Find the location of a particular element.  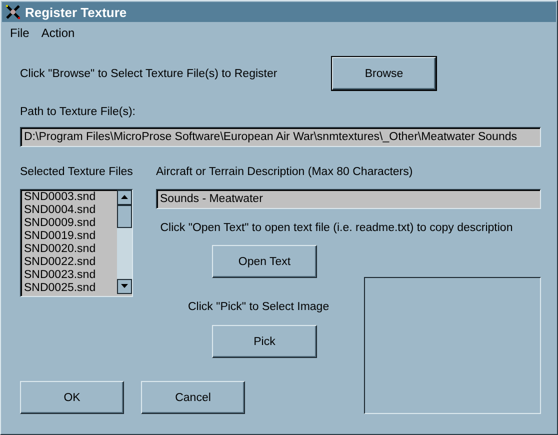

menu-item: Action is located at coordinates (58, 33).